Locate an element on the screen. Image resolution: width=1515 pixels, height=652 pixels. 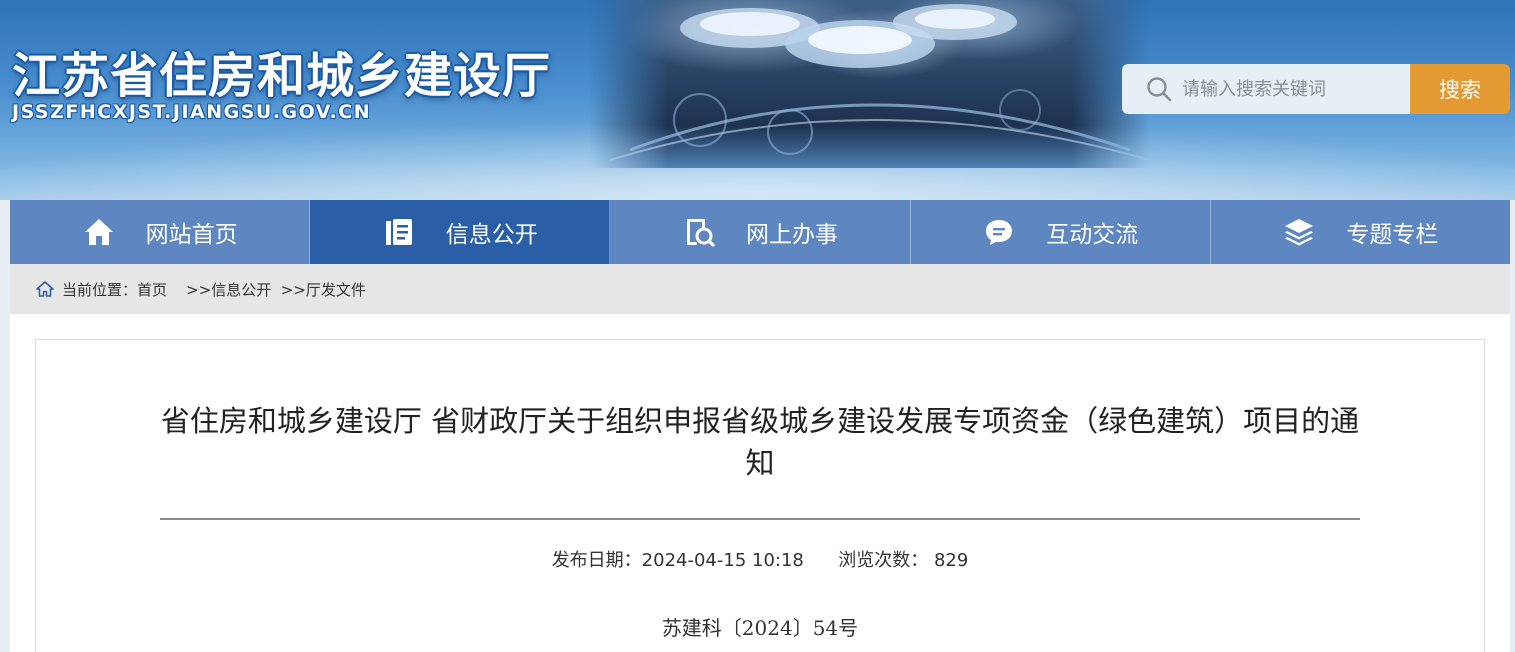
site-title: 江苏省住房和城乡建设厅 is located at coordinates (282, 76).